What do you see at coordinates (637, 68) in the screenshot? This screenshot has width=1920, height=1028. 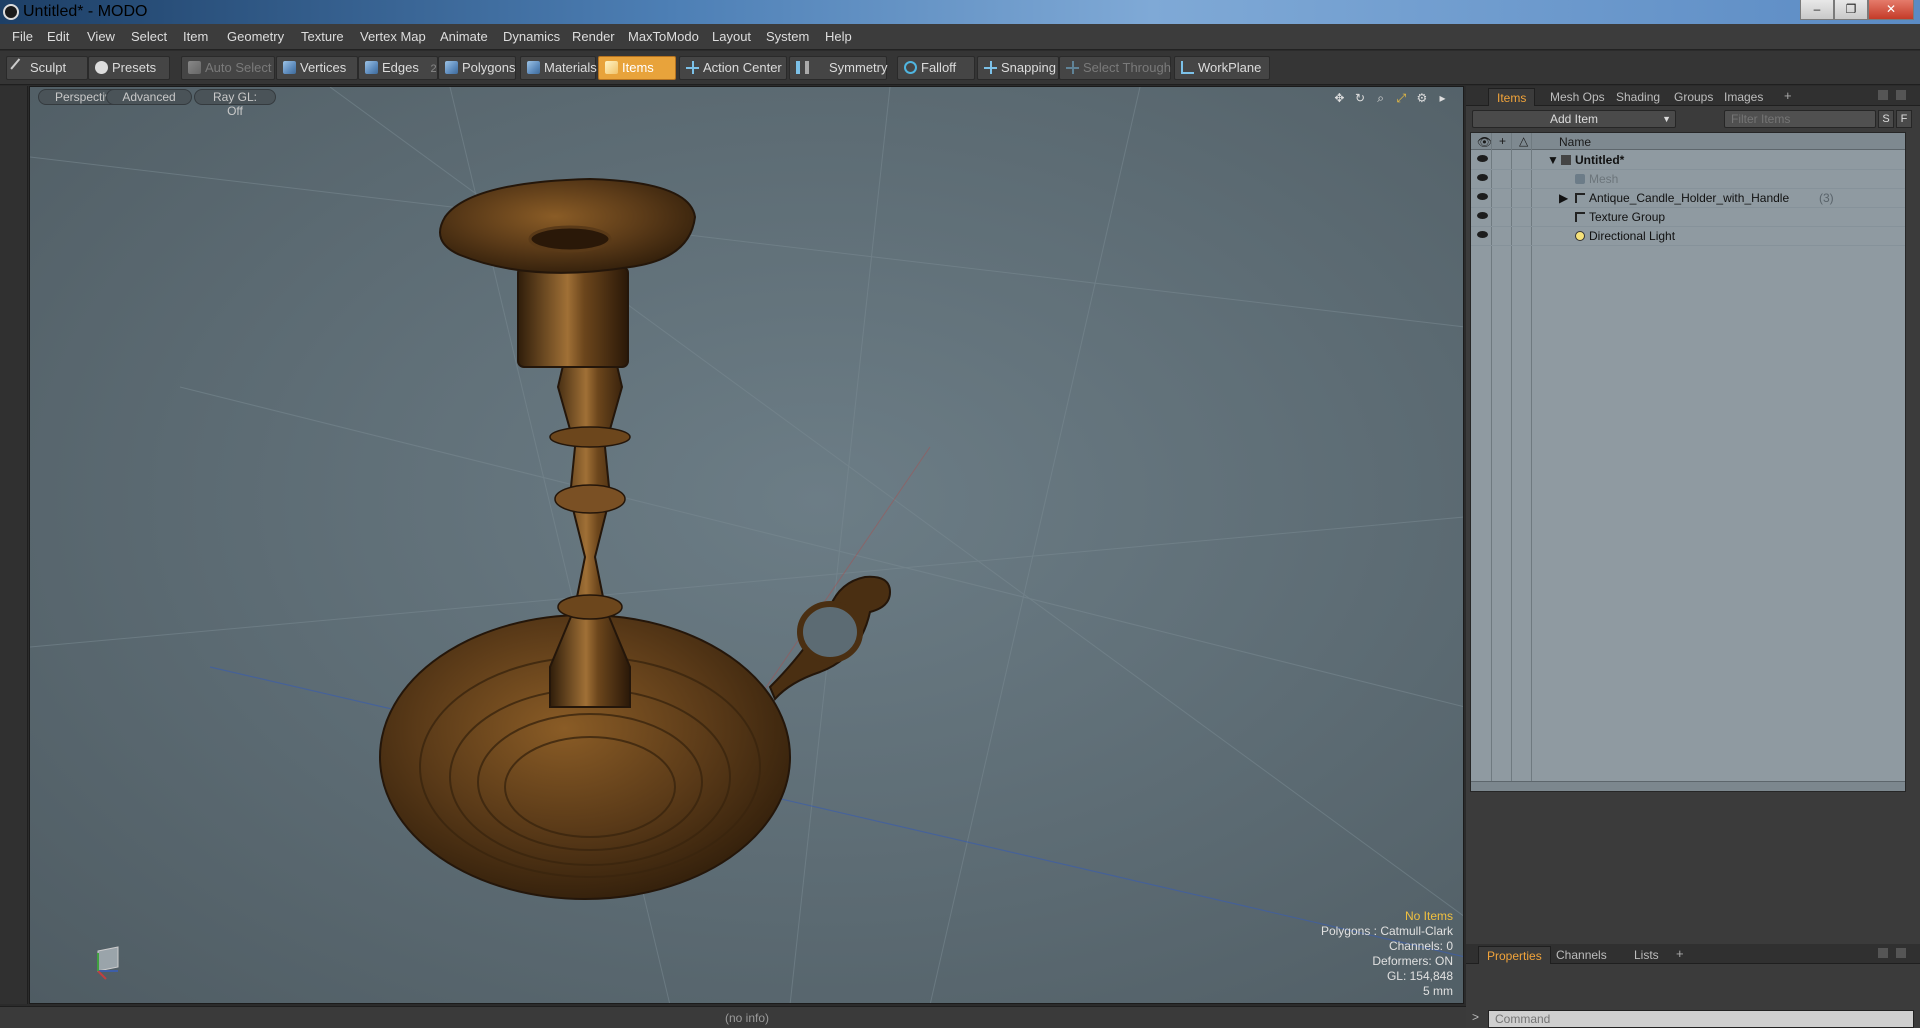 I see `items-button: Items` at bounding box center [637, 68].